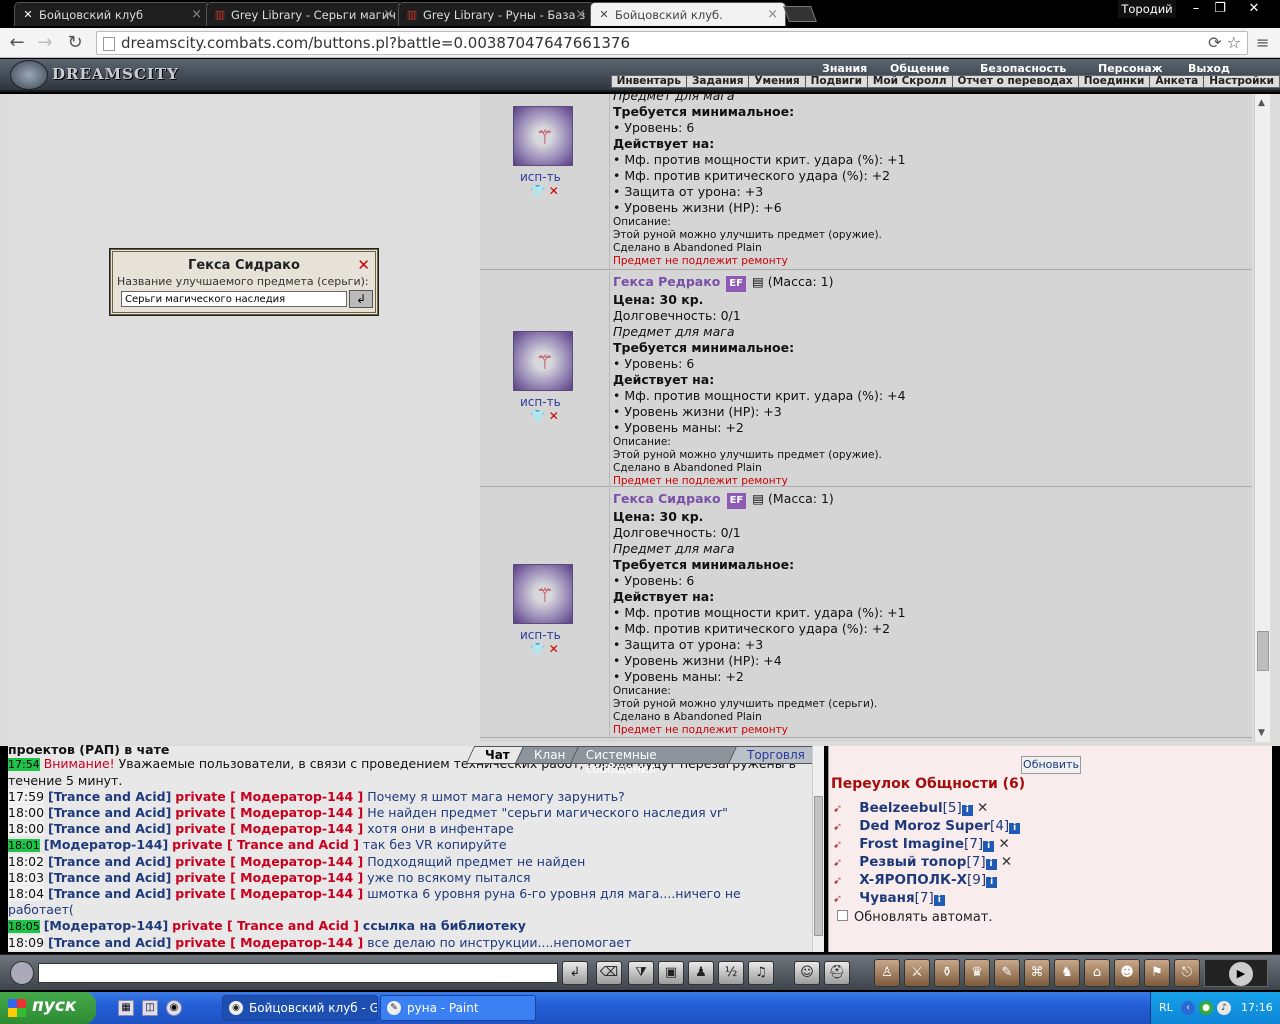 This screenshot has height=1024, width=1280. I want to click on smiley-icon: ☺, so click(807, 973).